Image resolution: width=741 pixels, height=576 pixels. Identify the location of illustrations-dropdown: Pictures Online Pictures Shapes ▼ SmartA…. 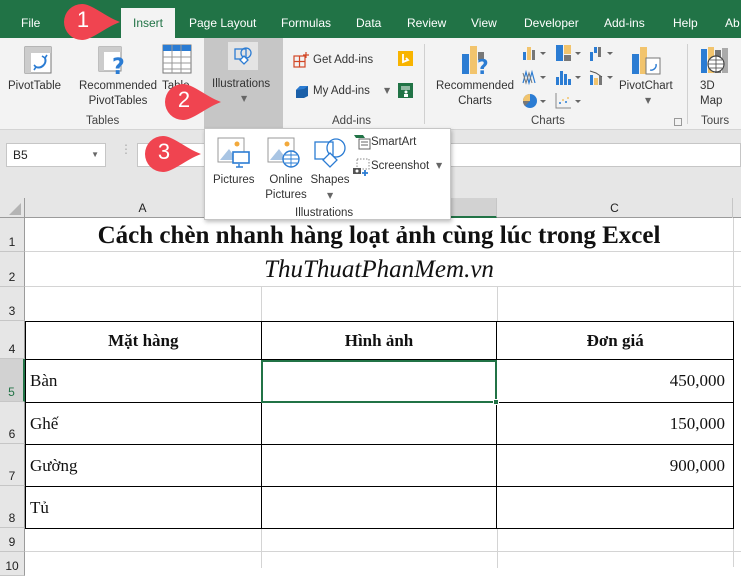
(327, 174).